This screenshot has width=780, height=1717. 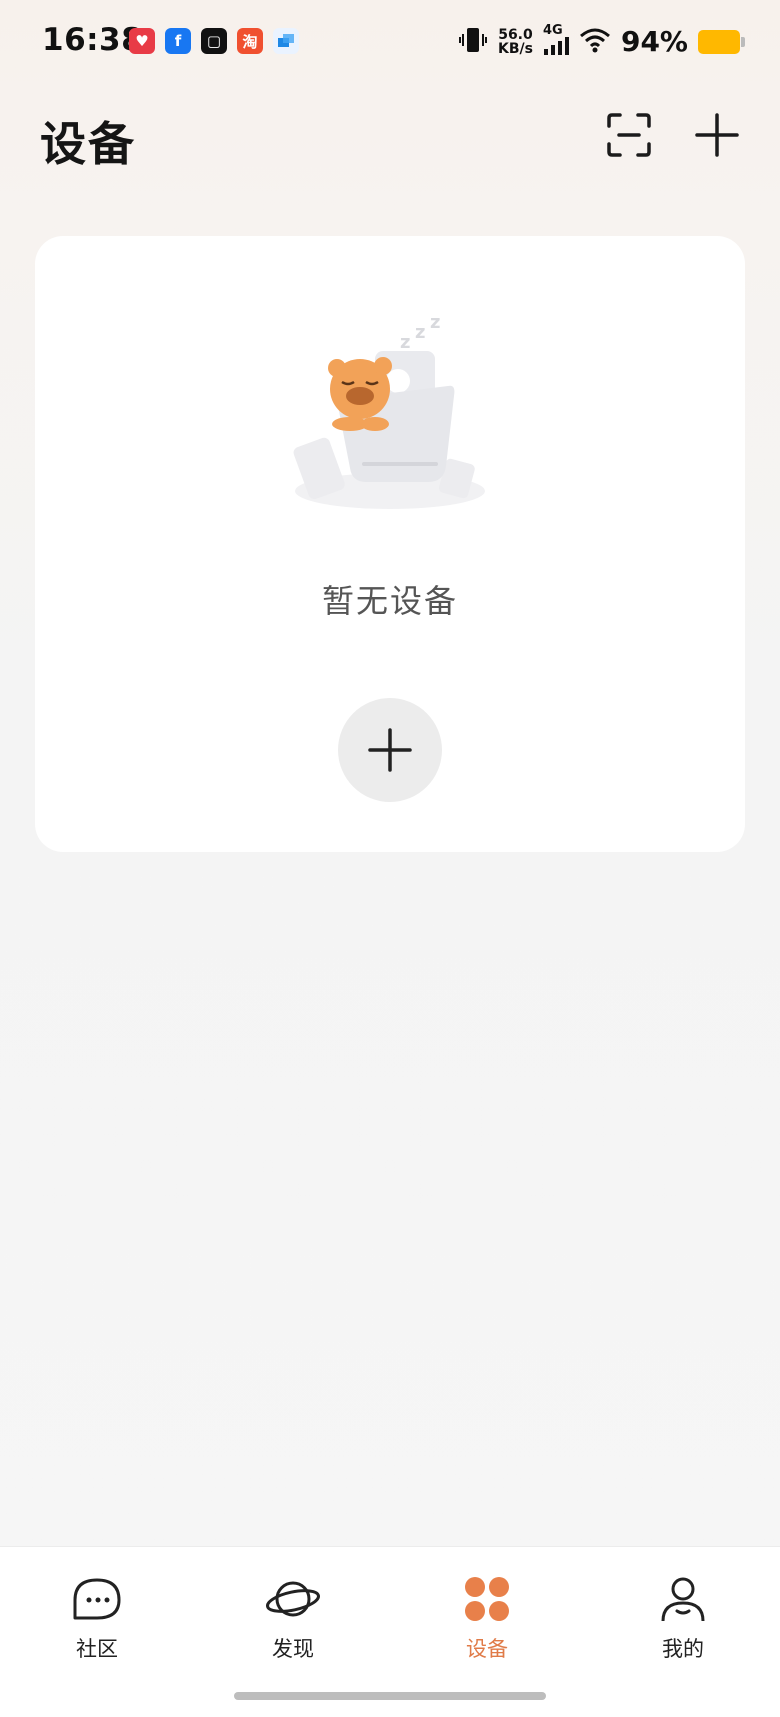 What do you see at coordinates (390, 43) in the screenshot?
I see `status-bar: 16:38 ♥ f ▢ 淘 56.0 KB/s 4G 94%` at bounding box center [390, 43].